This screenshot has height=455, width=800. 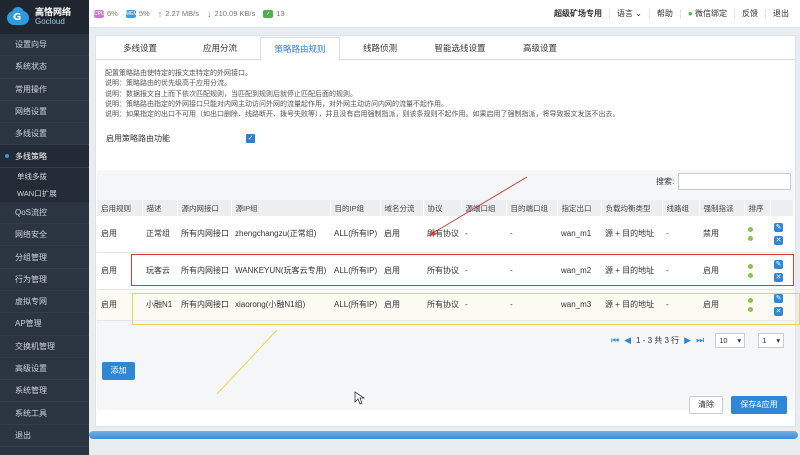 I want to click on cell-enable: 启用, so click(x=119, y=234).